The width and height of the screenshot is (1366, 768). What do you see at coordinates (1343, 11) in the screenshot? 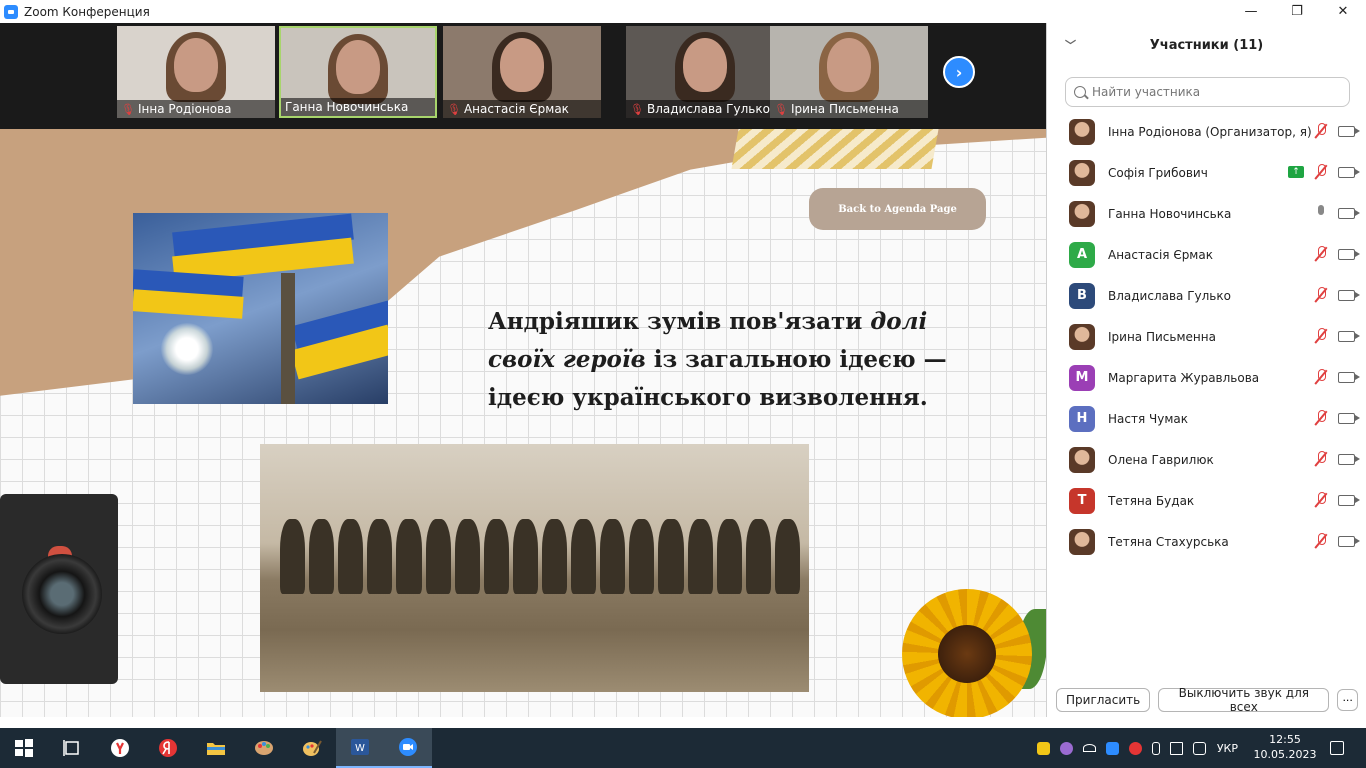
I see `close-button: ✕` at bounding box center [1343, 11].